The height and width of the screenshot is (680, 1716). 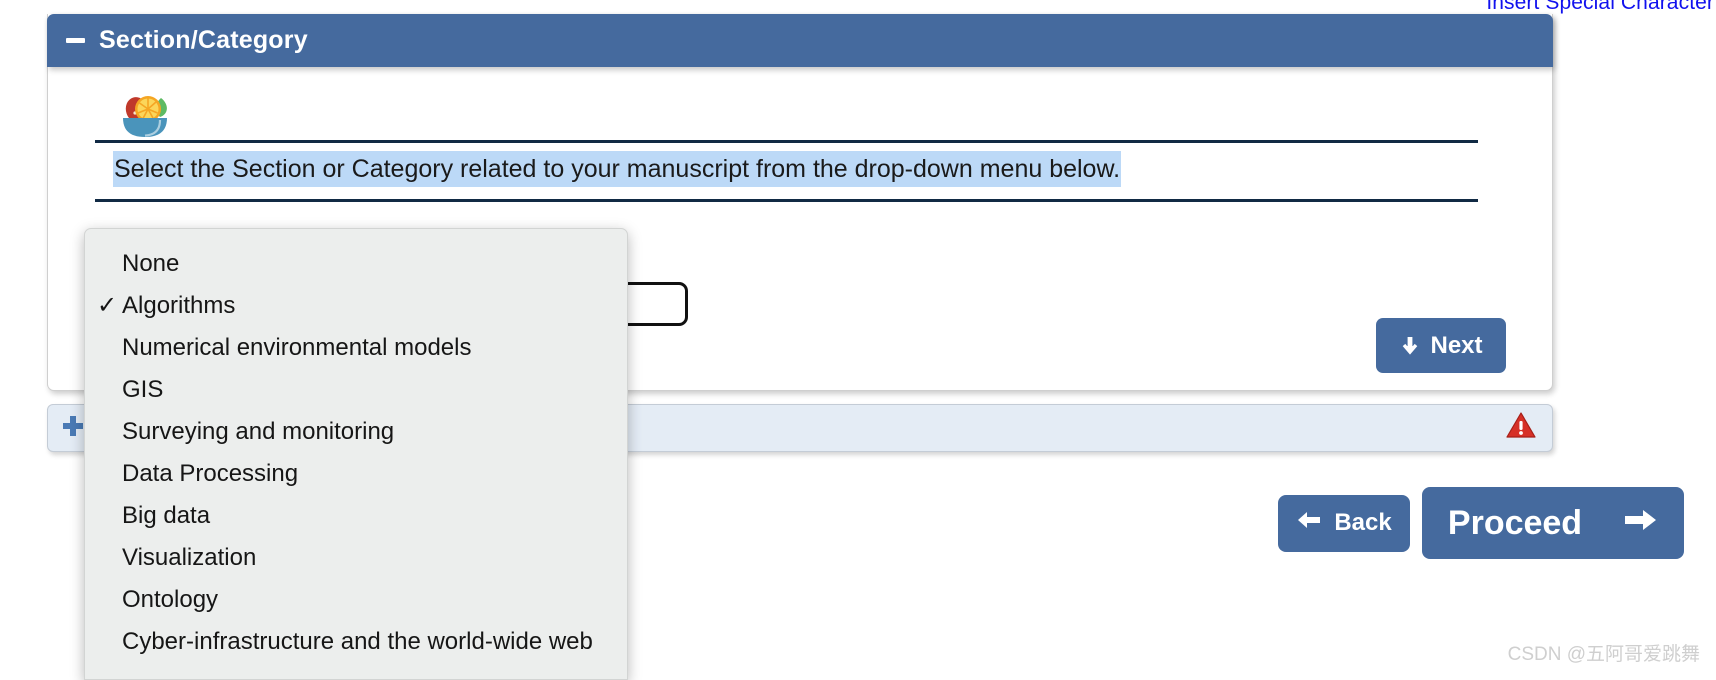 What do you see at coordinates (786, 200) in the screenshot?
I see `divider-bottom` at bounding box center [786, 200].